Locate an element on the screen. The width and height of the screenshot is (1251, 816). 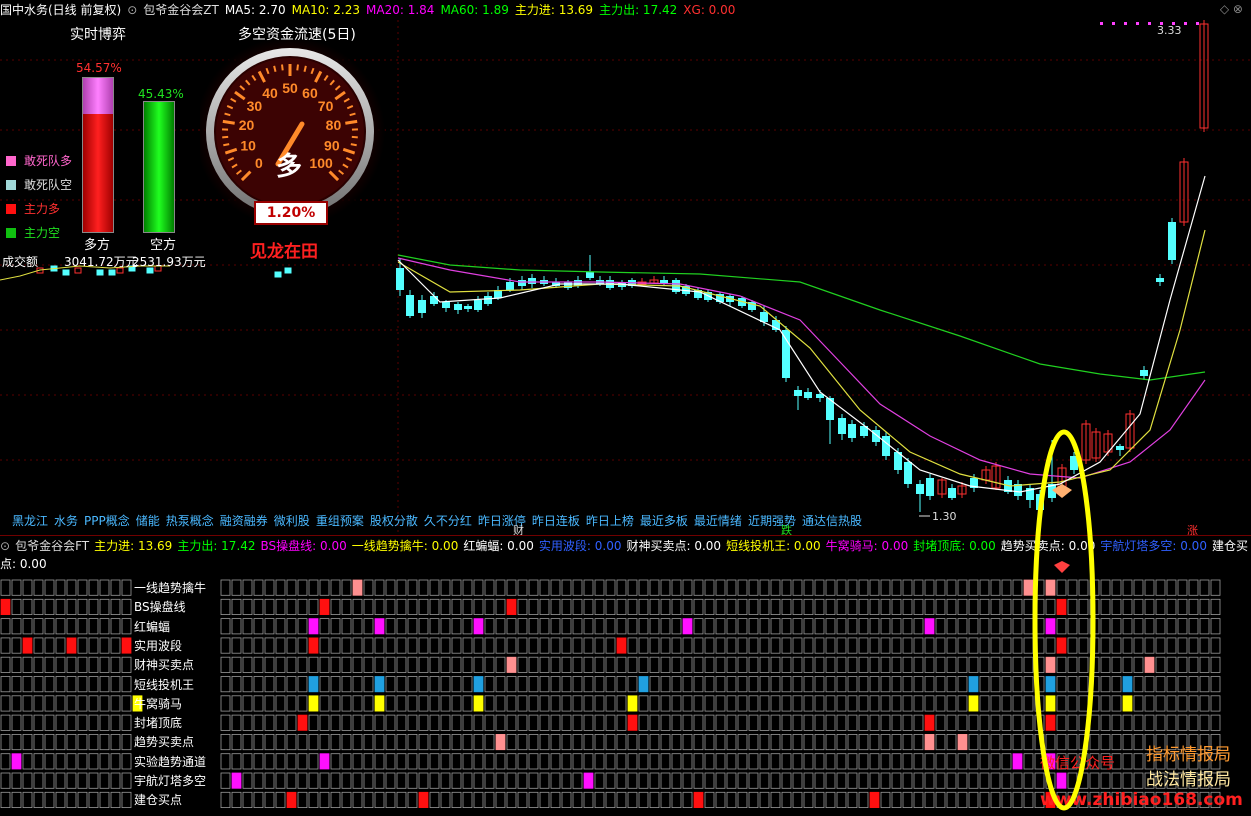
top-field-4: 主力进: 13.69 is located at coordinates (554, 10).